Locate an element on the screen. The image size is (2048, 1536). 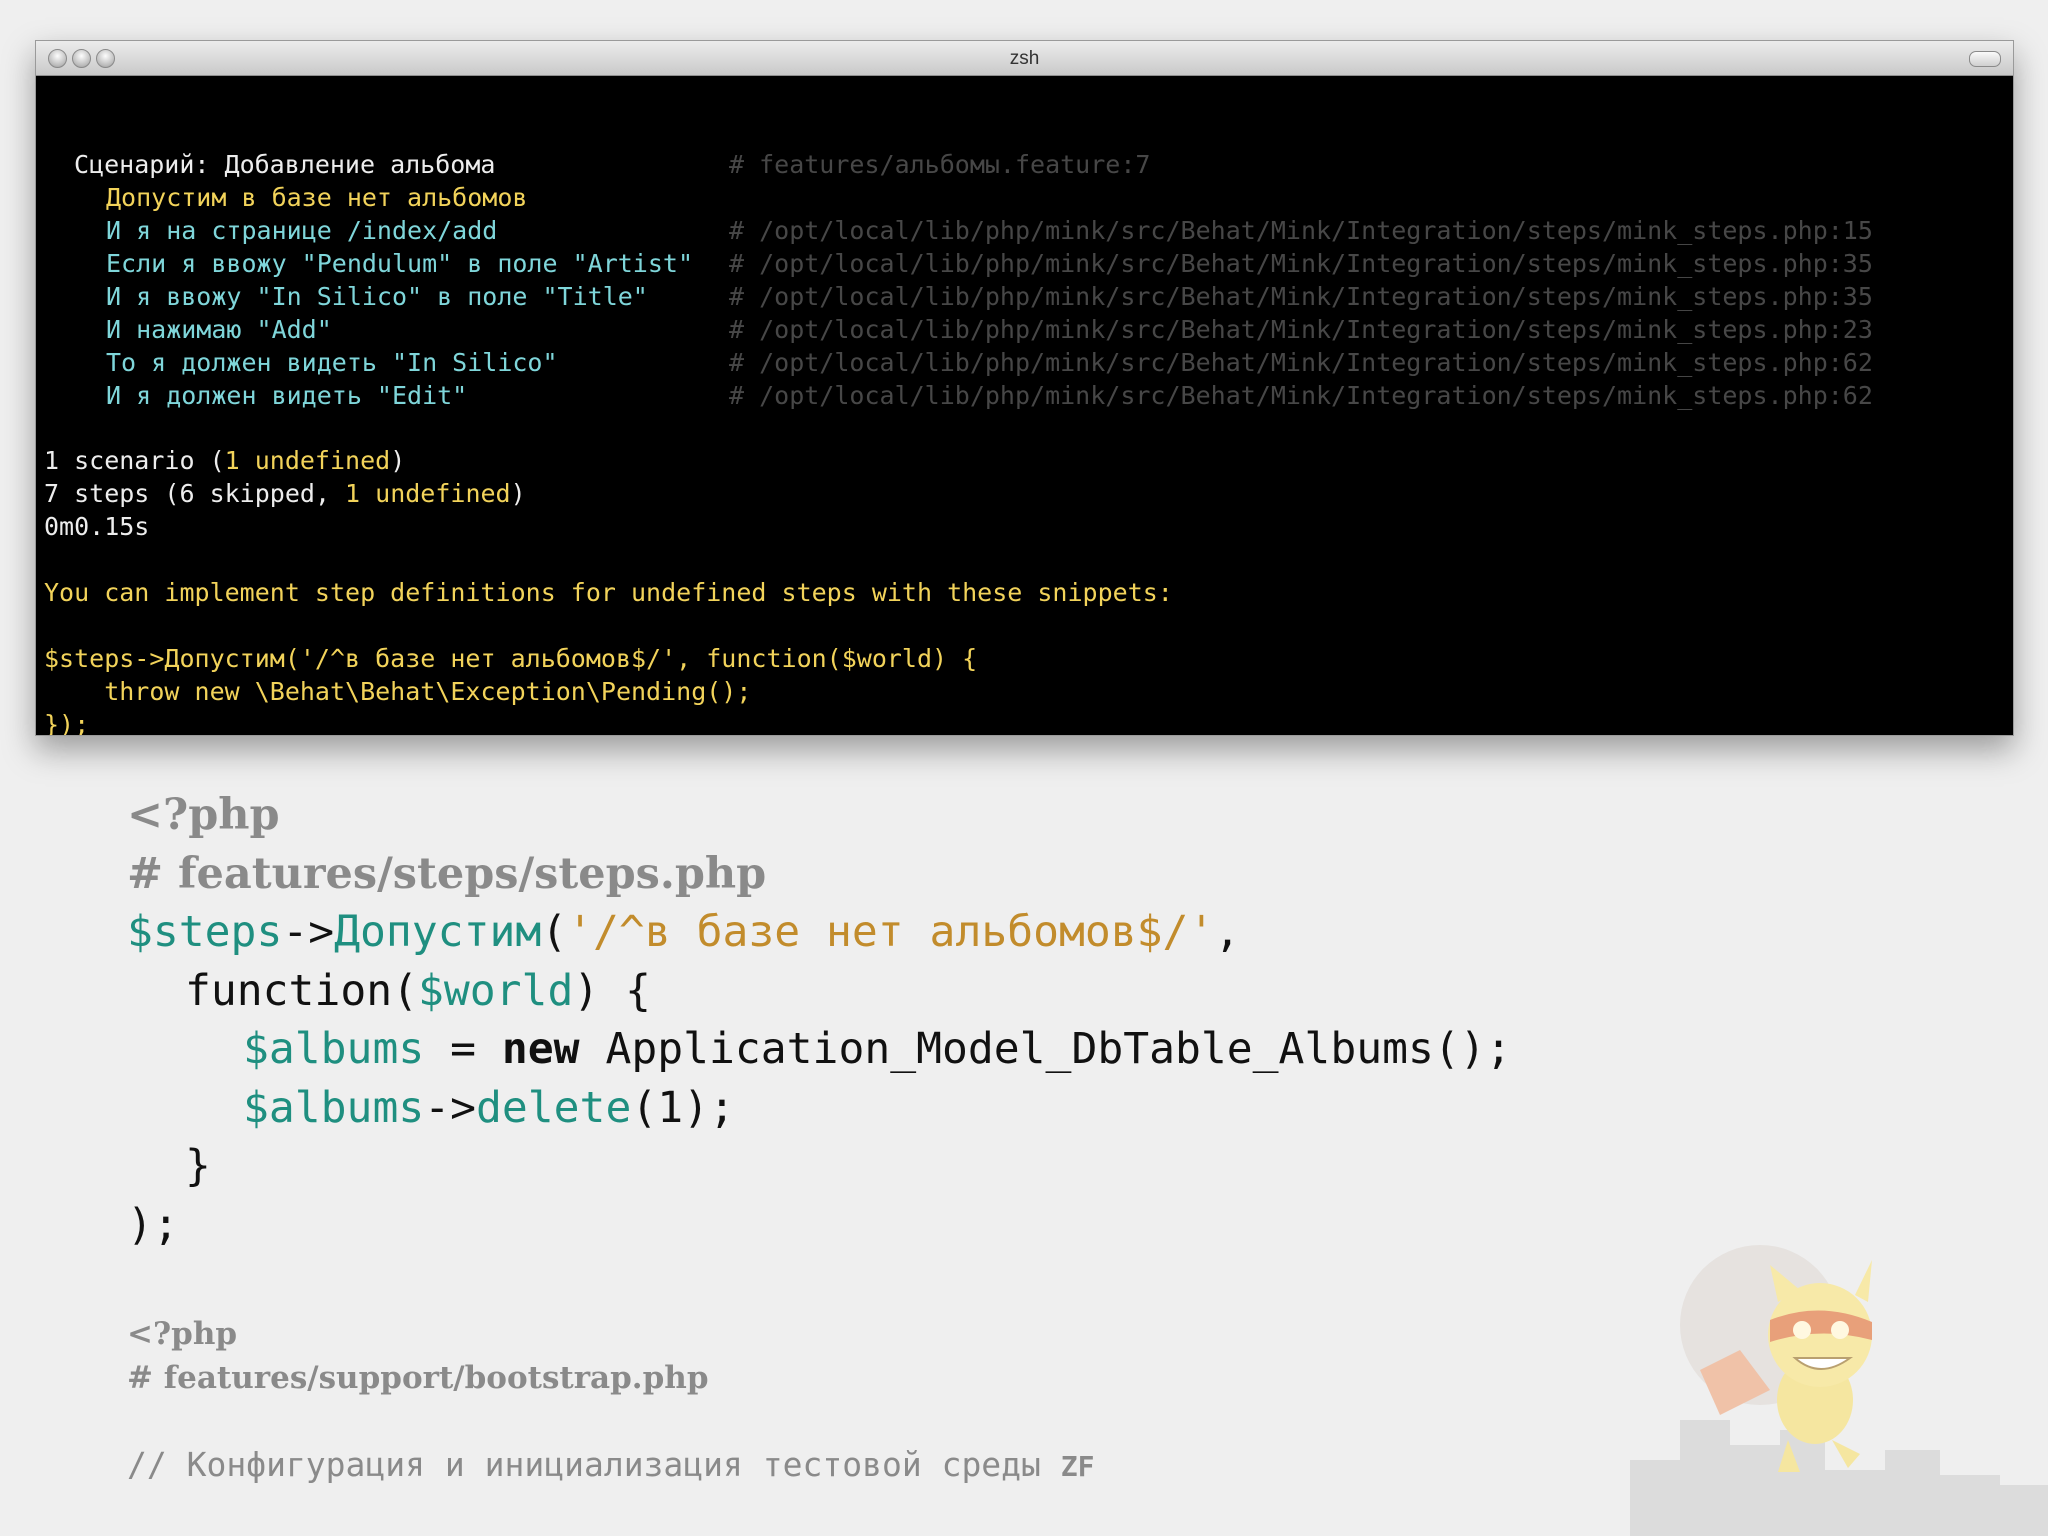
left-eye is located at coordinates (1802, 1330).